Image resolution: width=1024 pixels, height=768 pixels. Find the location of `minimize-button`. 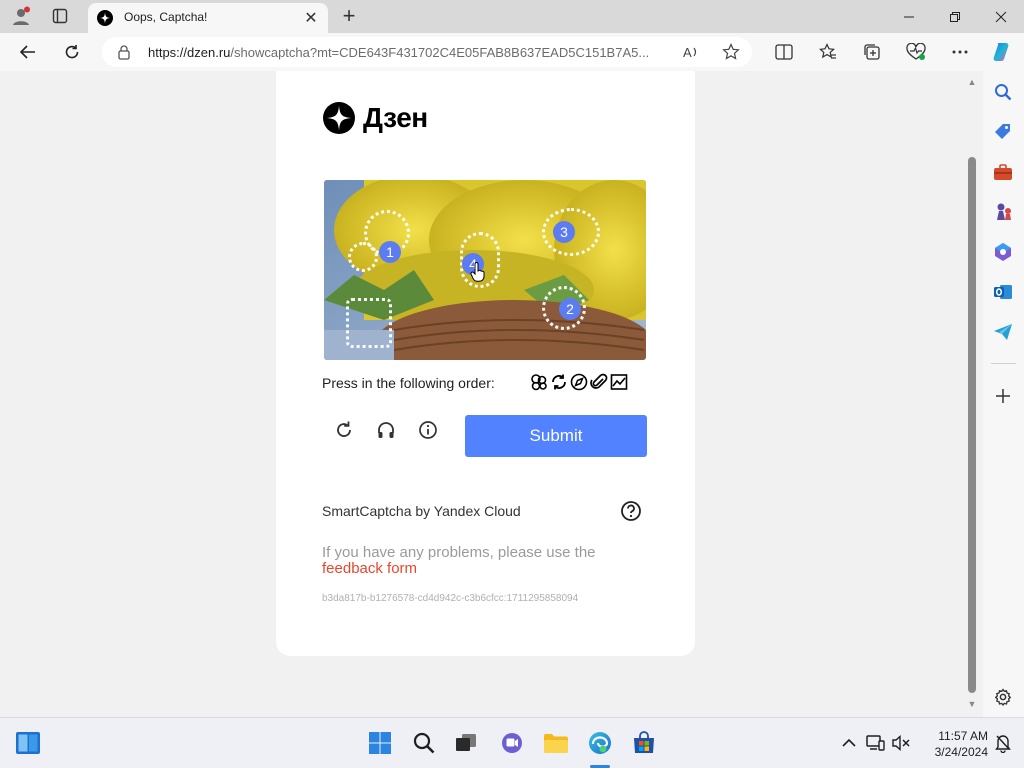

minimize-button is located at coordinates (909, 16).